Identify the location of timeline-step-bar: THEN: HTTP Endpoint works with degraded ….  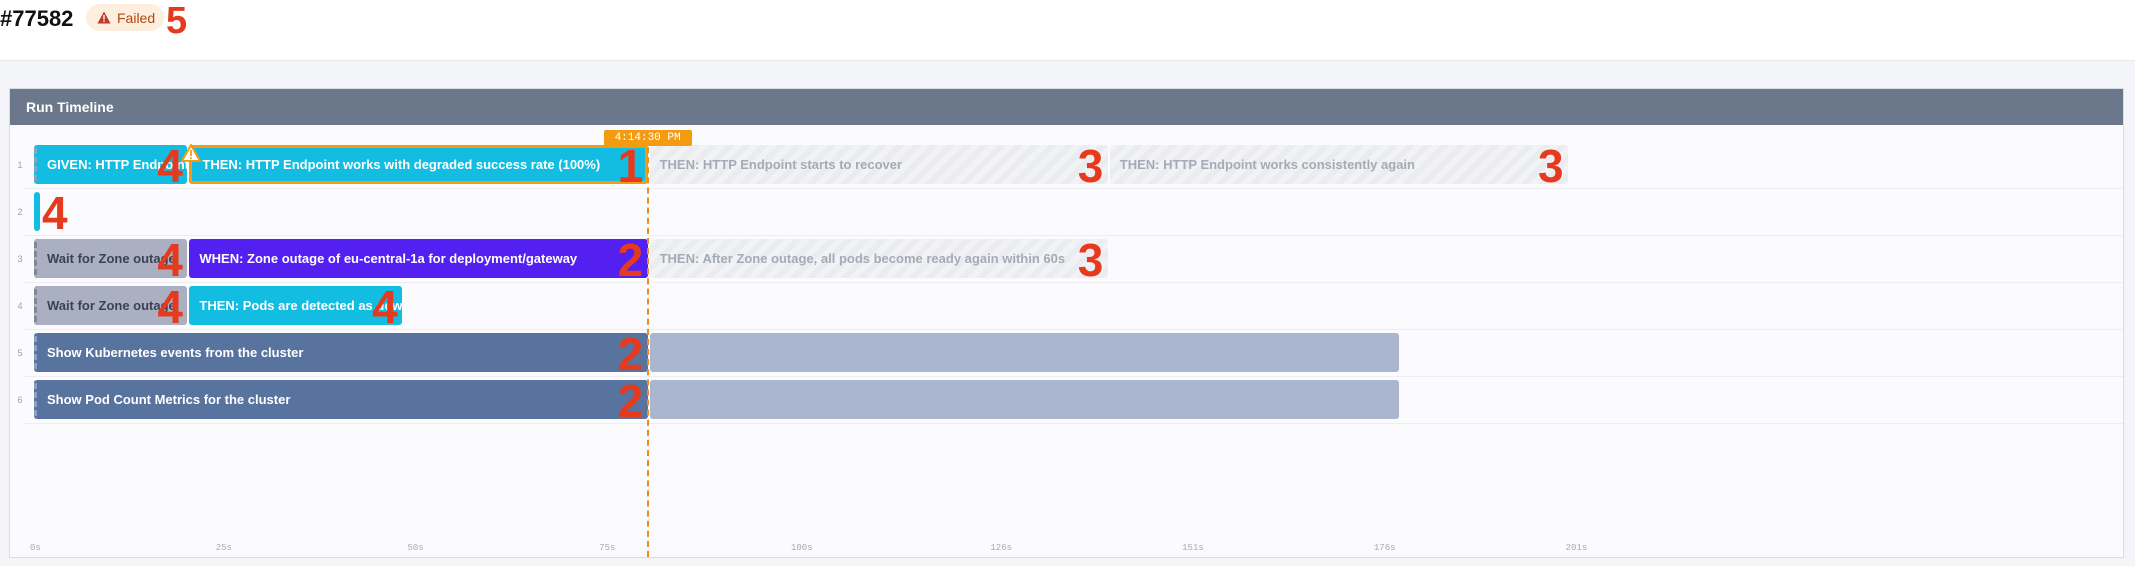
(418, 164).